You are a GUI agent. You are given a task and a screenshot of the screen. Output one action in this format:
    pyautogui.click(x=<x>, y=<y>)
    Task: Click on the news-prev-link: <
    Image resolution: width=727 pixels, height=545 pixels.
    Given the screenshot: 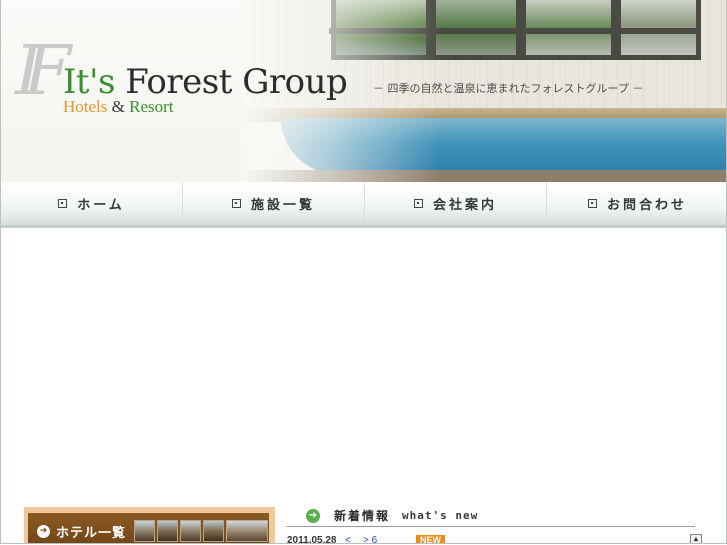 What is the action you would take?
    pyautogui.click(x=348, y=539)
    